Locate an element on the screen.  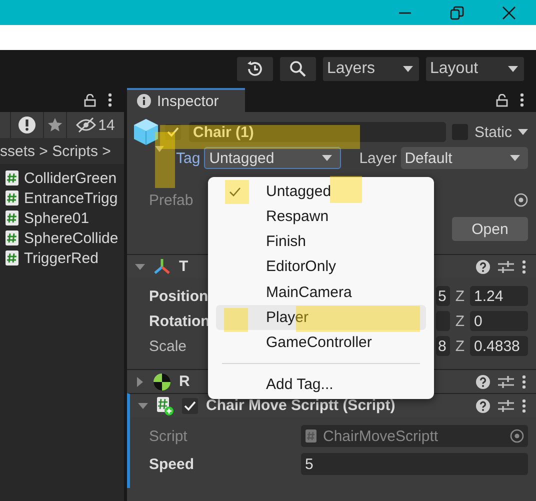
menu-item: Finish is located at coordinates (321, 241).